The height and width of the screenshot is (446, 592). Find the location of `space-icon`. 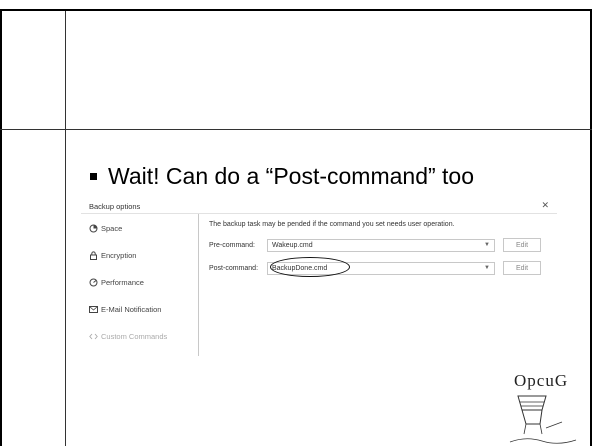

space-icon is located at coordinates (93, 228).